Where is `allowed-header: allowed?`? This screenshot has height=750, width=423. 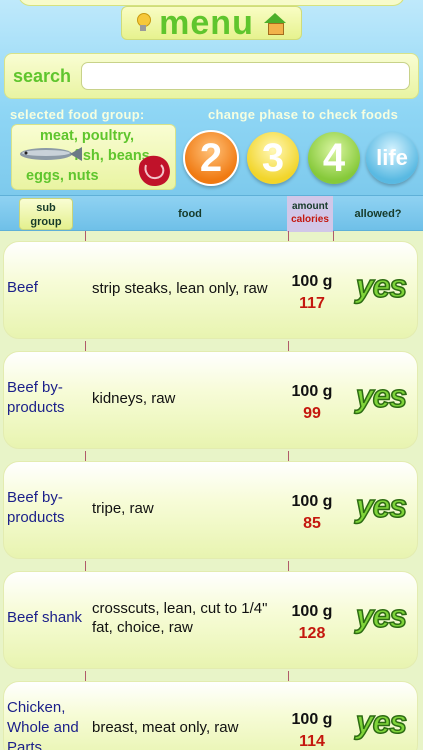
allowed-header: allowed? is located at coordinates (378, 214).